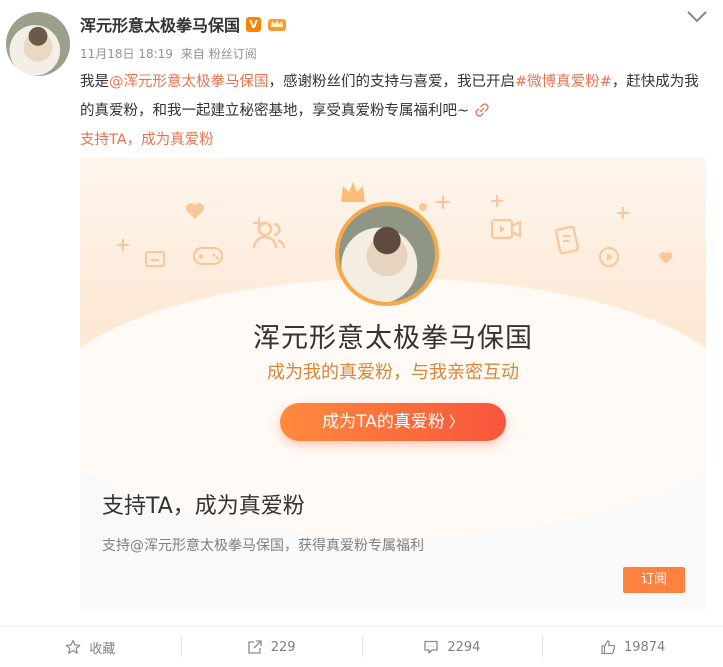 The height and width of the screenshot is (667, 723). Describe the element at coordinates (482, 110) in the screenshot. I see `link-icon` at that location.